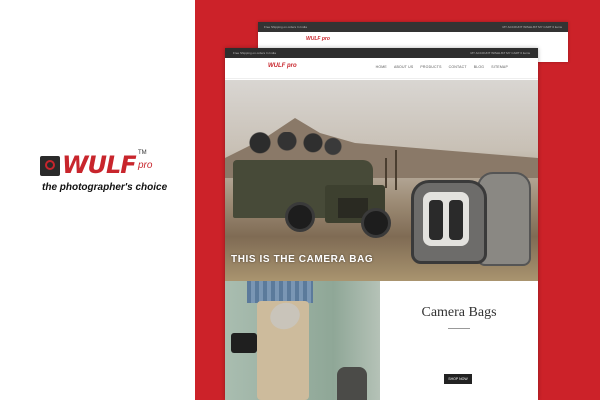 This screenshot has width=600, height=400. I want to click on front-topbar-shipping: Free Shipping on orders In India, so click(254, 53).